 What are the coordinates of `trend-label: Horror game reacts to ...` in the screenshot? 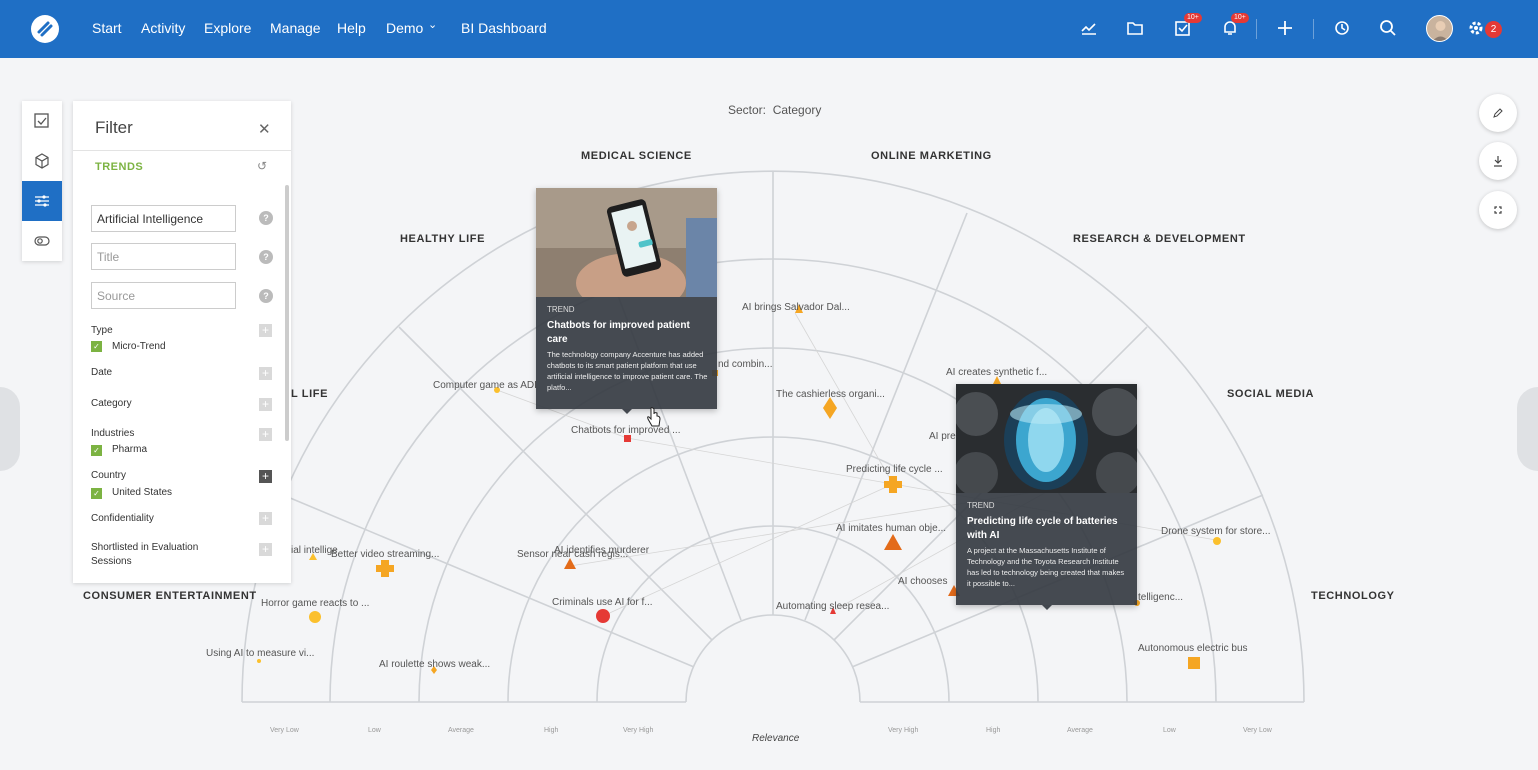 It's located at (315, 603).